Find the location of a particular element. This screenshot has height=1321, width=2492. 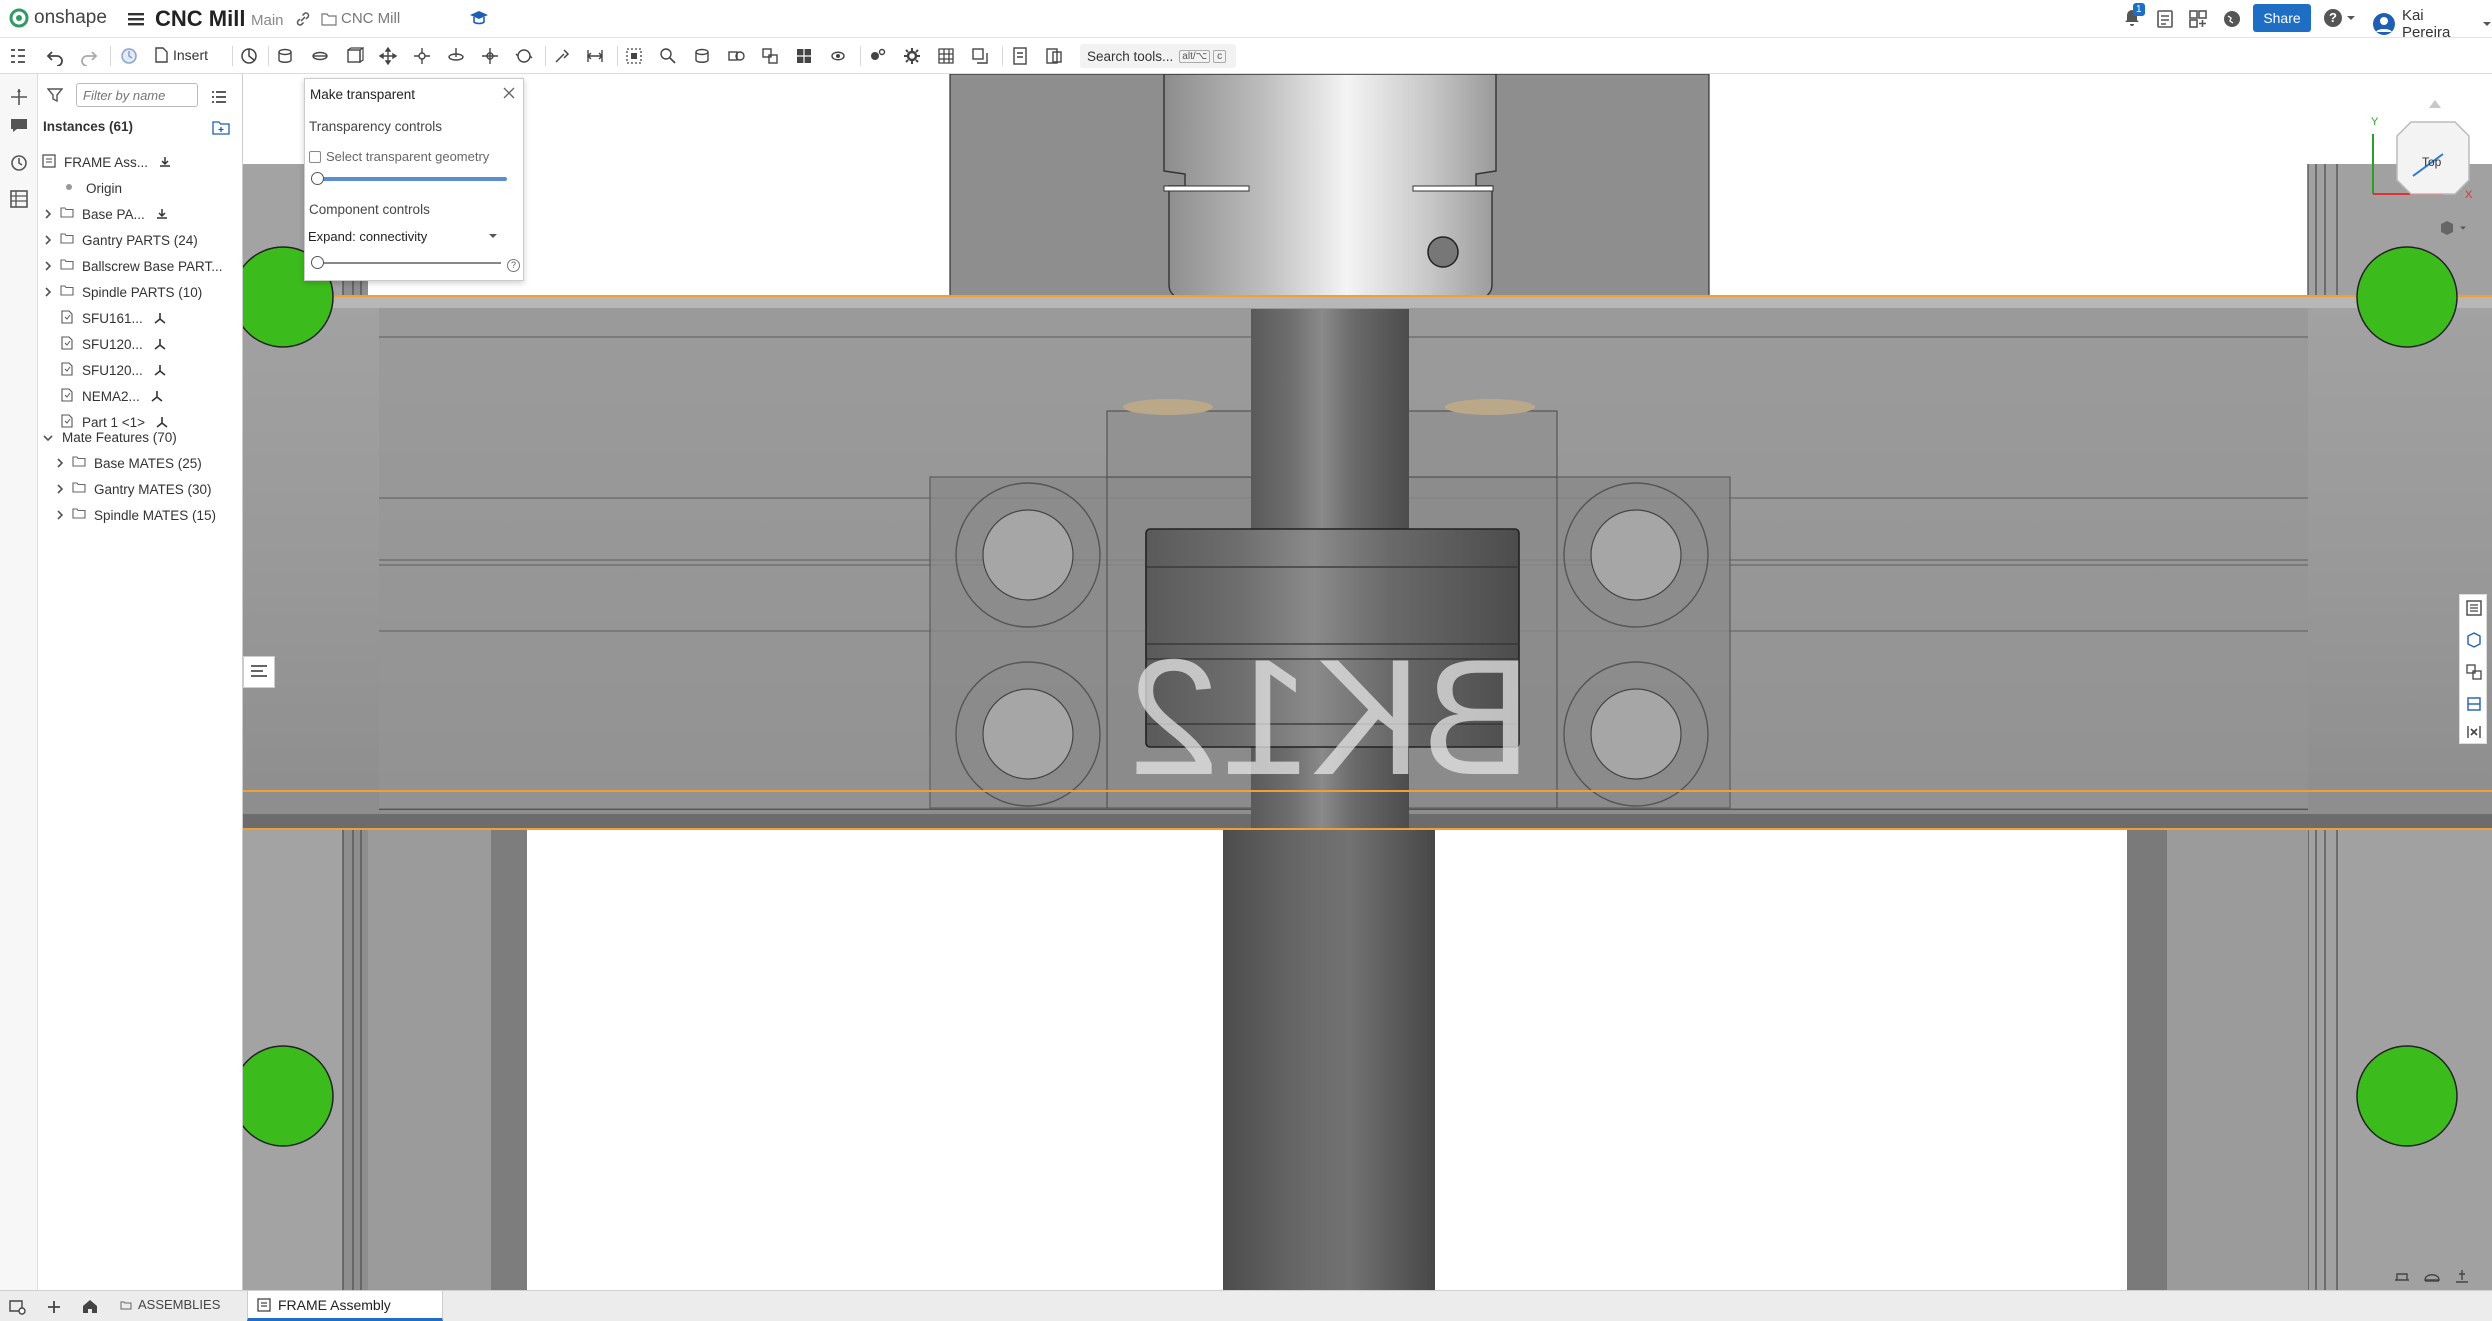

linear-pattern-icon is located at coordinates (285, 56).